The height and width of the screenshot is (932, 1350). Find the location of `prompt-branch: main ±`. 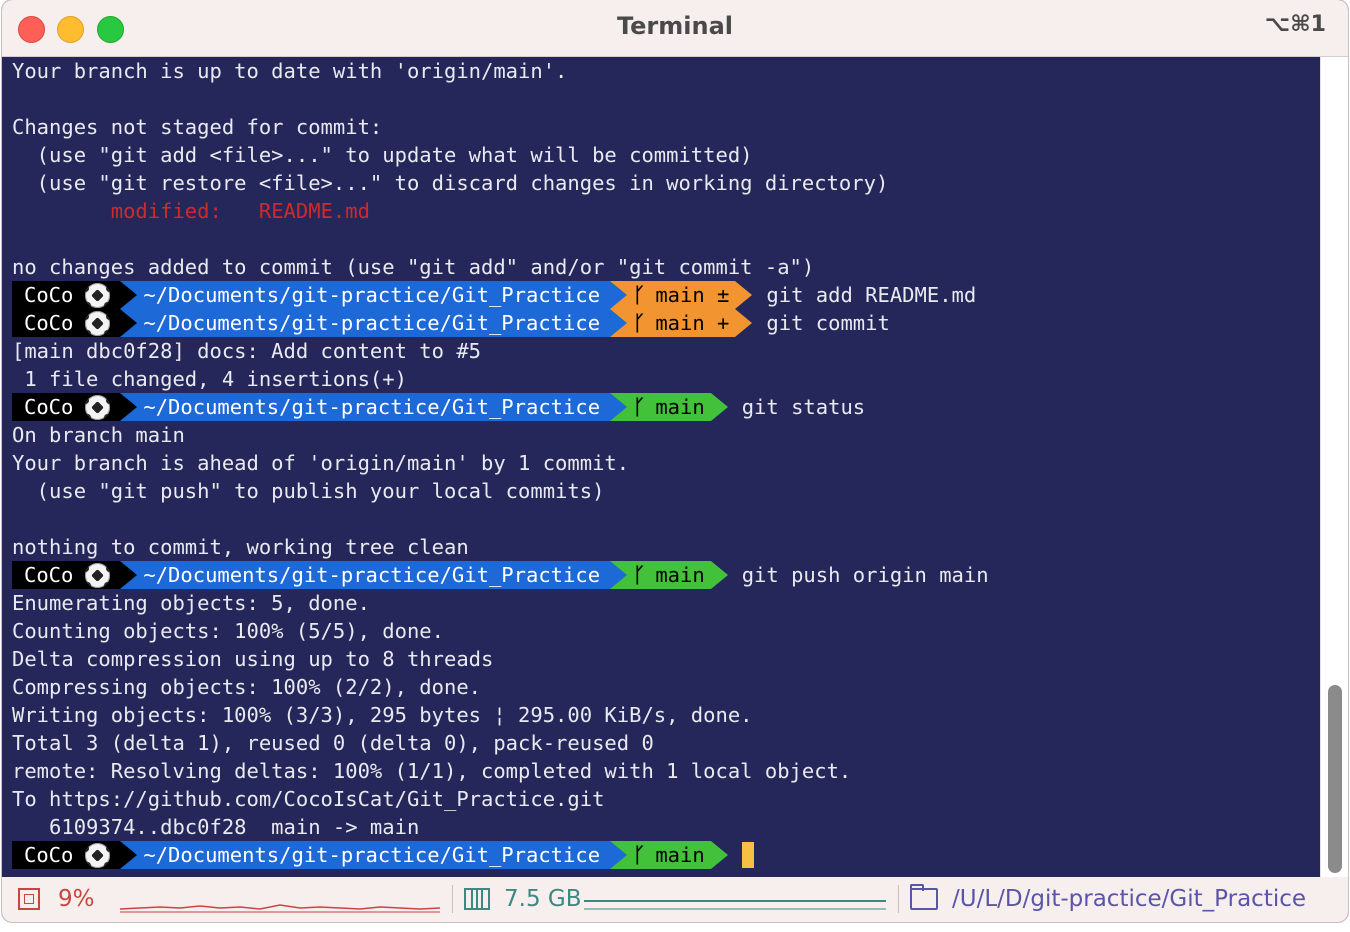

prompt-branch: main ± is located at coordinates (692, 295).